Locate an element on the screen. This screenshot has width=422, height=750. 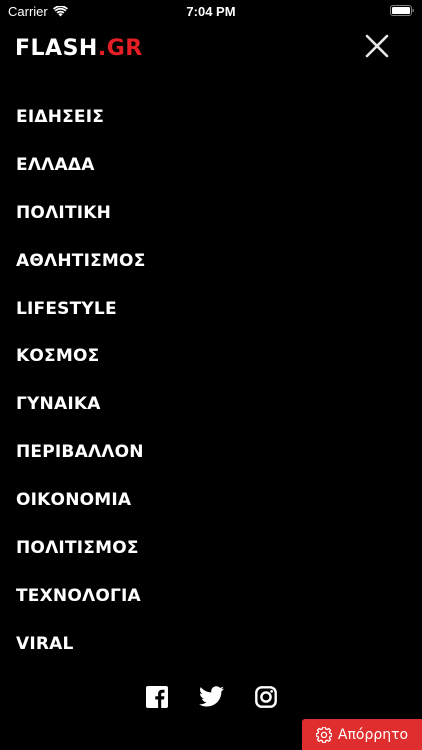
menu-item-technologia: ΤΕΧΝΟΛΟΓΙΑ is located at coordinates (81, 596).